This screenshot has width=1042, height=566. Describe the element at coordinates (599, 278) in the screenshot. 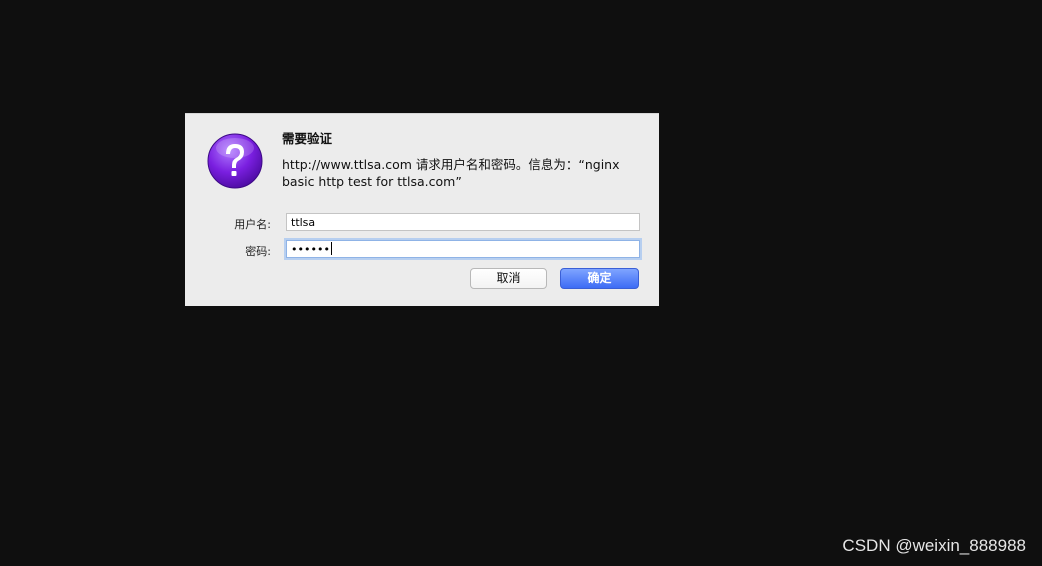

I see `ok-button: 确定` at that location.